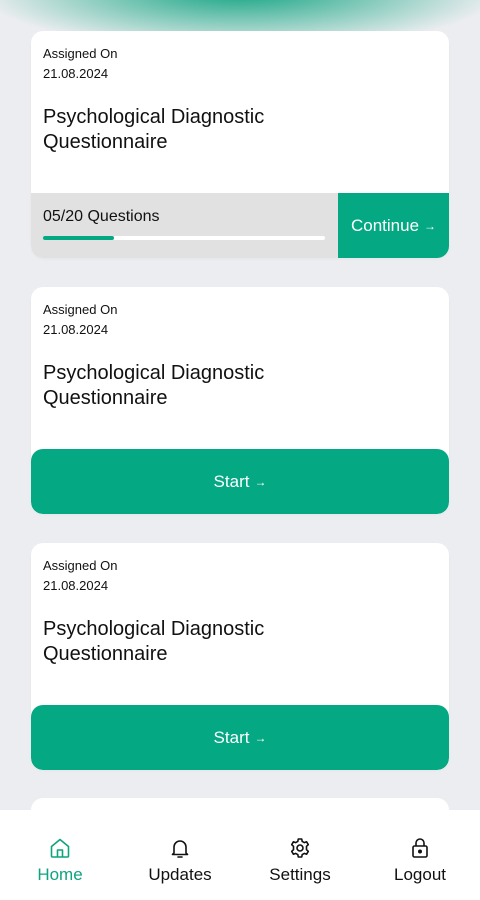  I want to click on tab-updates: Updates, so click(180, 855).